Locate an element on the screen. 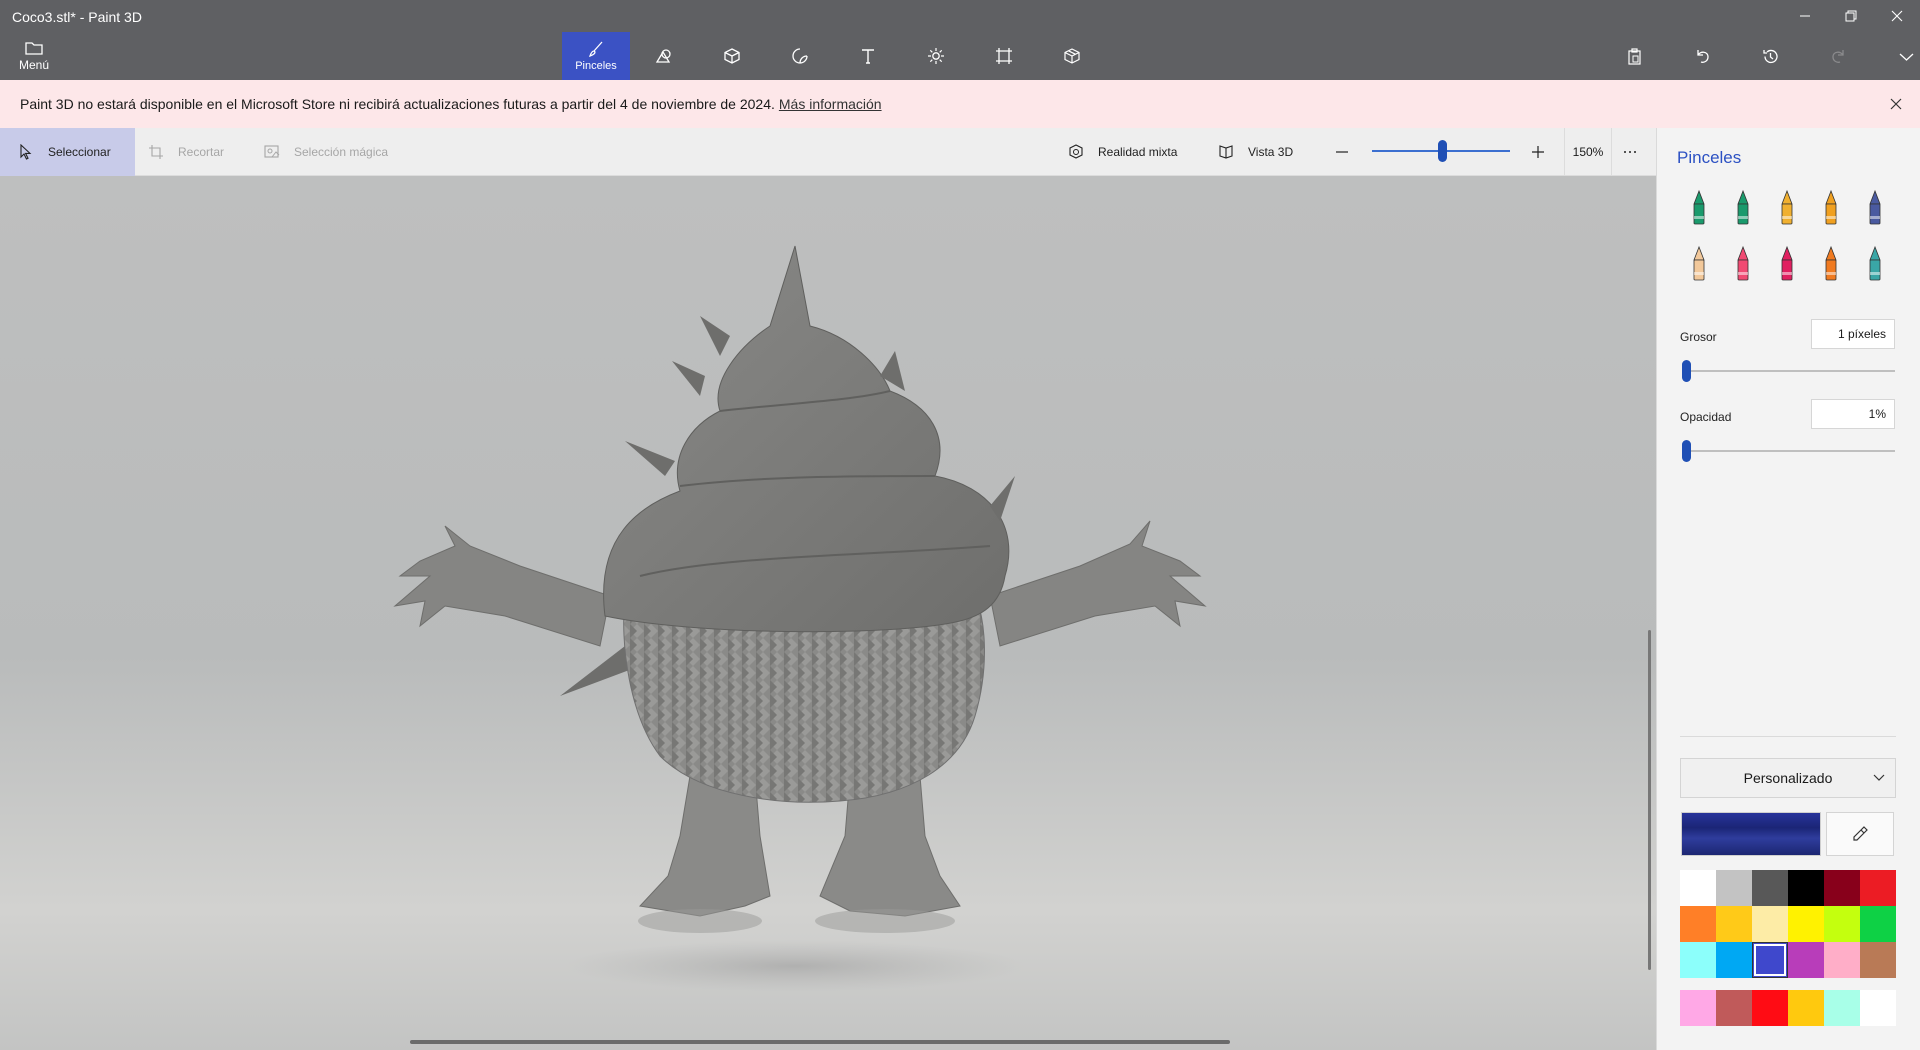 This screenshot has width=1920, height=1050. opacity-label: Opacidad is located at coordinates (1706, 417).